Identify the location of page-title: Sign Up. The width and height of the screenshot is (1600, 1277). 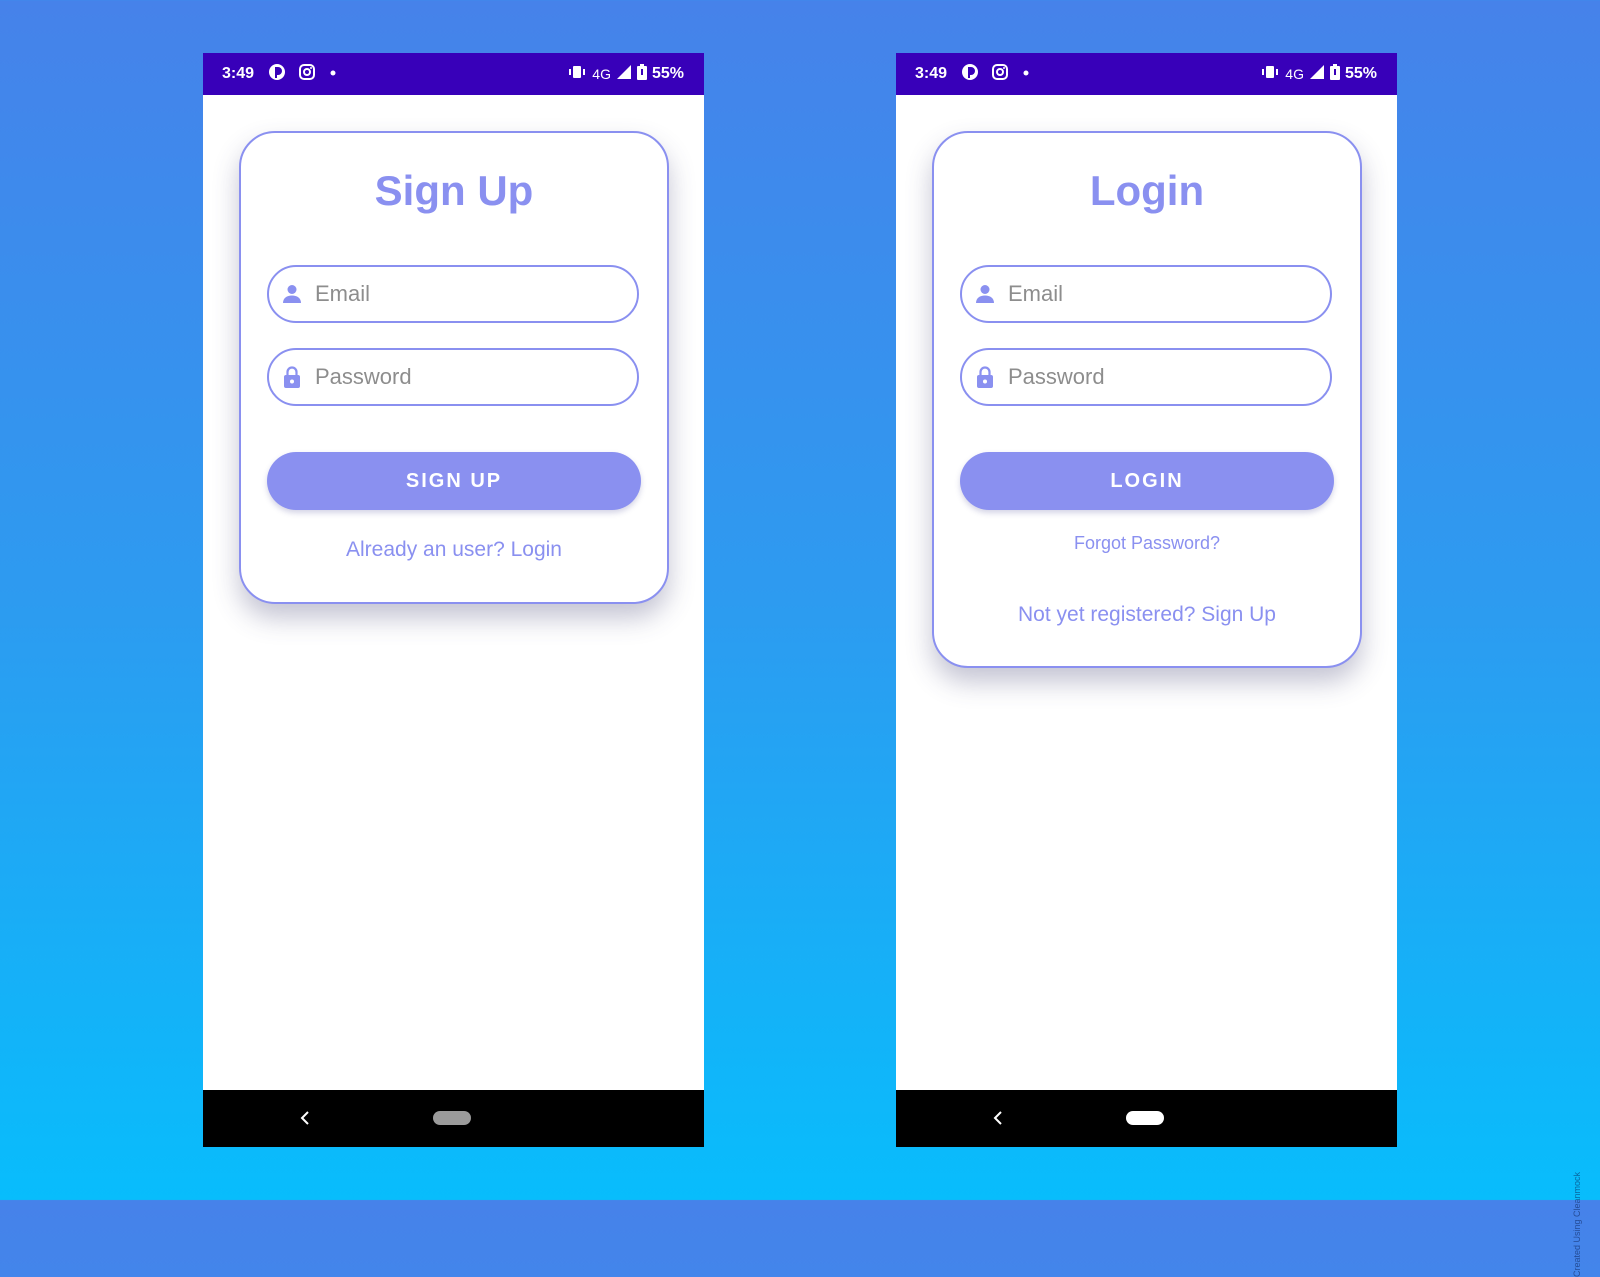
(454, 190).